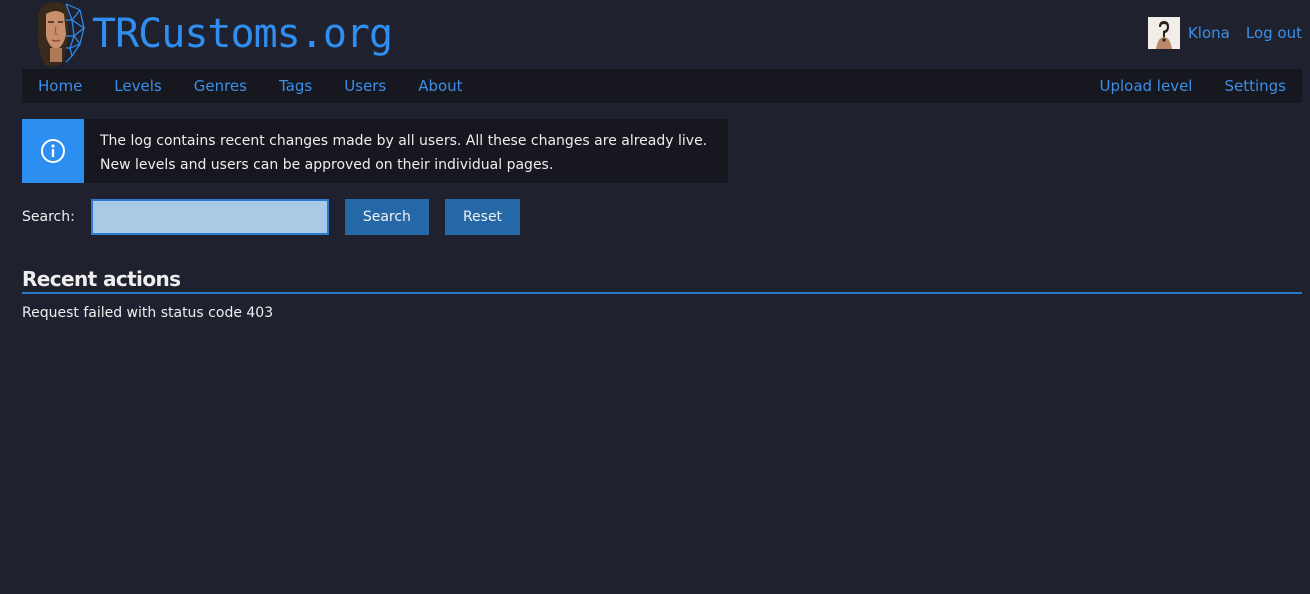 The image size is (1310, 594). Describe the element at coordinates (1209, 33) in the screenshot. I see `username-link: Klona` at that location.